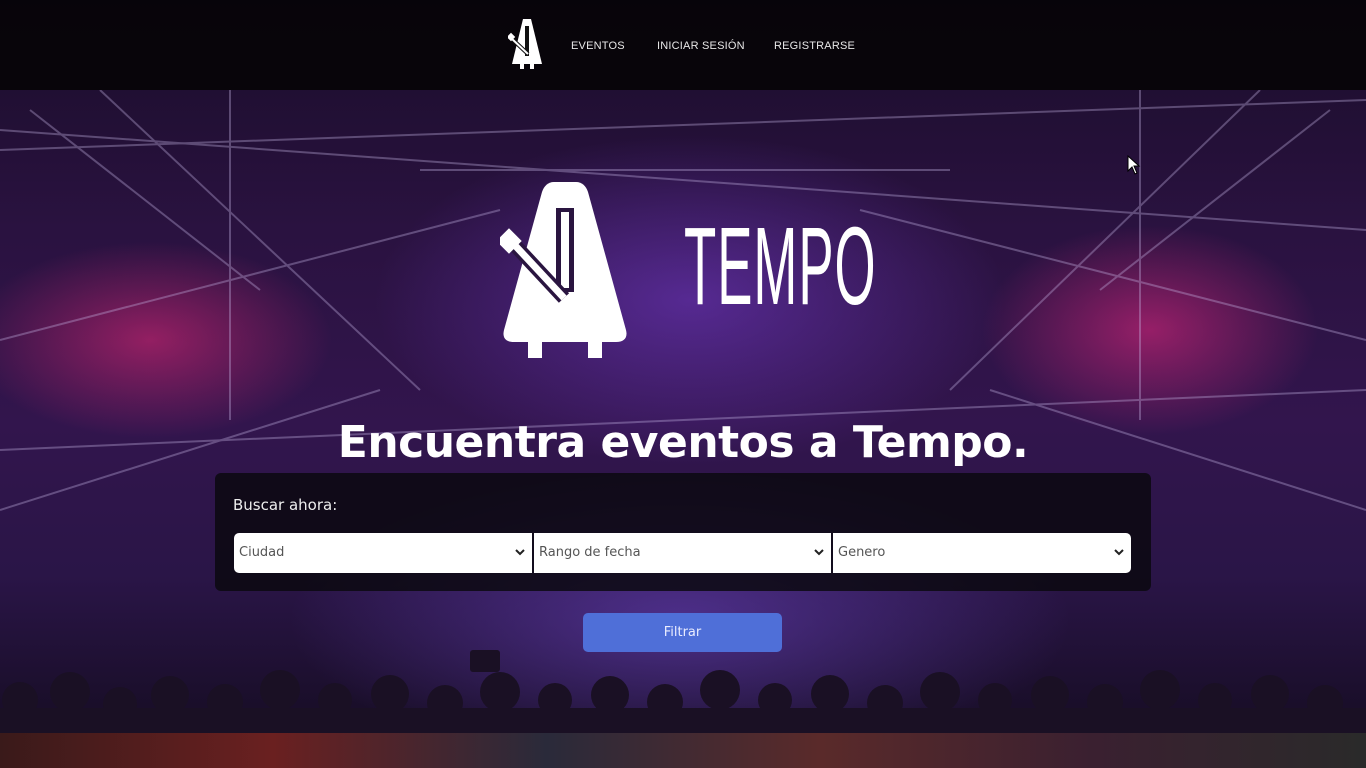 The image size is (1366, 768). What do you see at coordinates (598, 46) in the screenshot?
I see `nav-link-eventos: EVENTOS` at bounding box center [598, 46].